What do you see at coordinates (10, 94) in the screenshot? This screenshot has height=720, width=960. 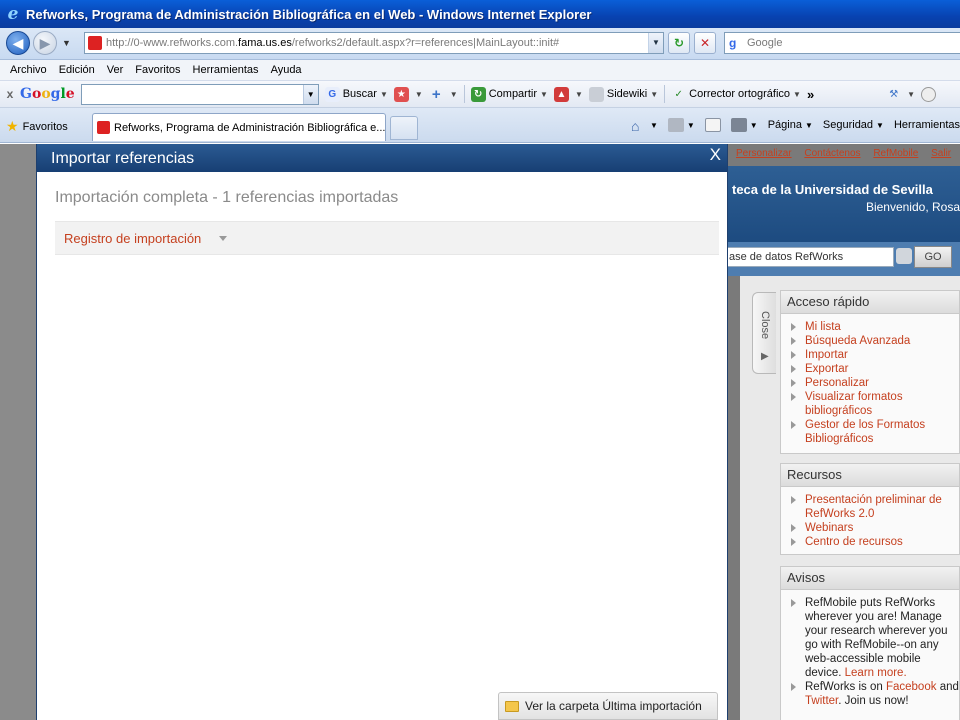 I see `close-toolbar-button: x` at bounding box center [10, 94].